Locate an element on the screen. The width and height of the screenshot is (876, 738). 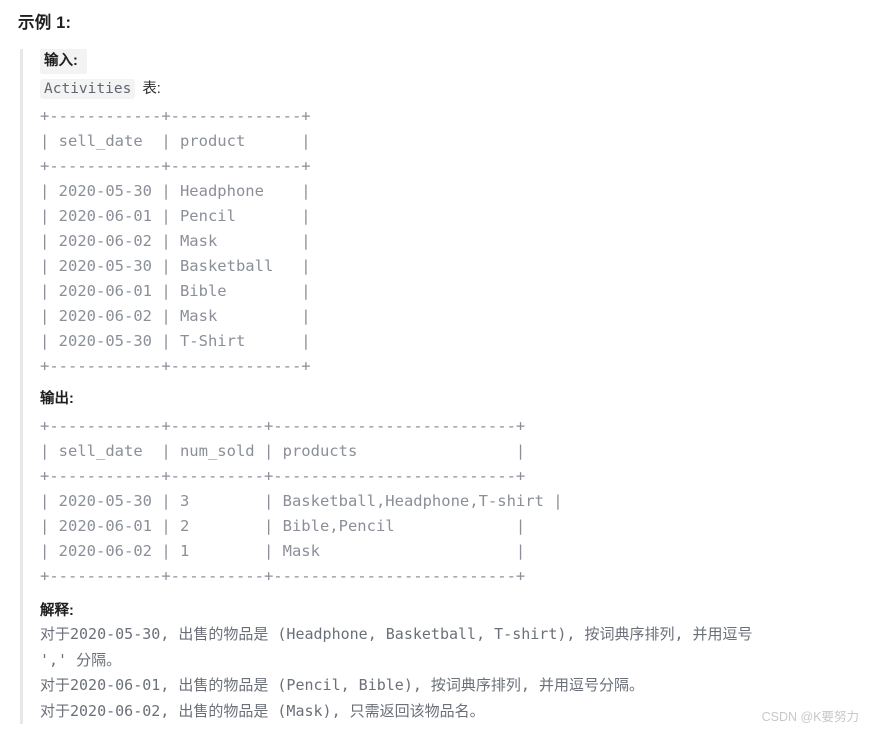
input-label: 输入: is located at coordinates (63, 61).